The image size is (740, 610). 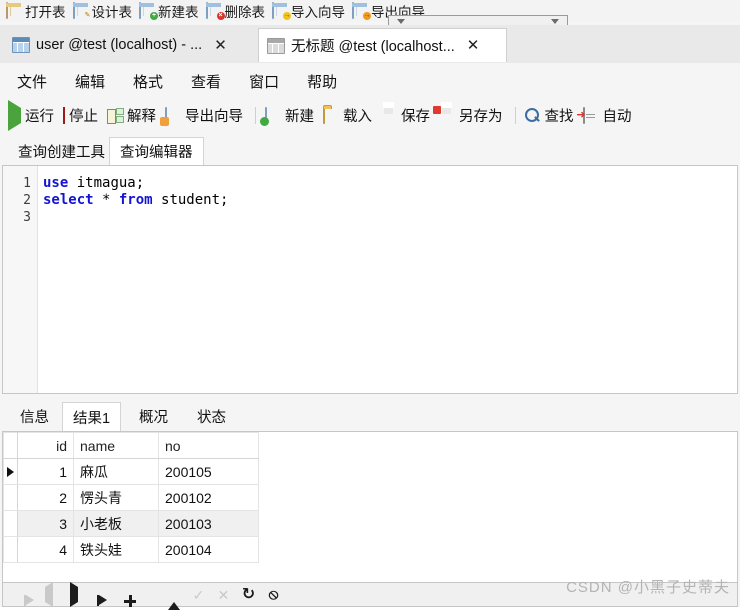 I want to click on cell-id-3: 3, so click(x=45, y=523).